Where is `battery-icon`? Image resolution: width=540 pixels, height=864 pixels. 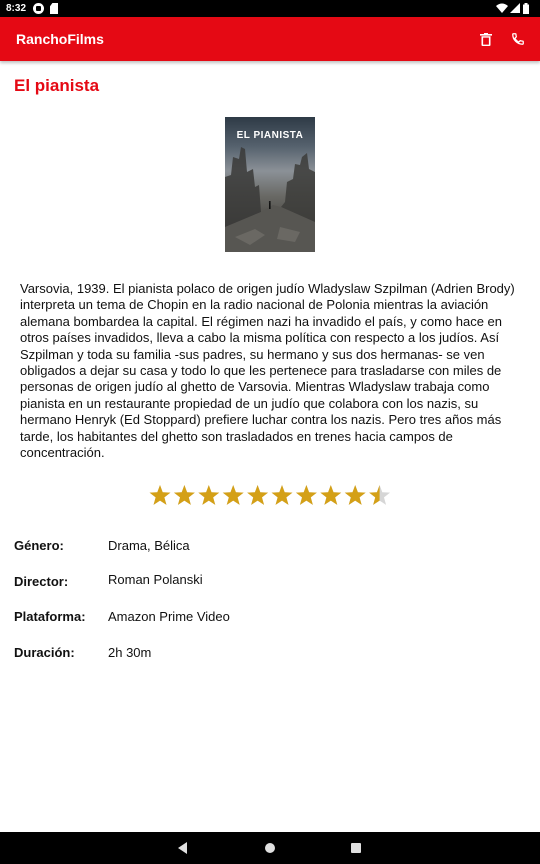
battery-icon is located at coordinates (526, 8).